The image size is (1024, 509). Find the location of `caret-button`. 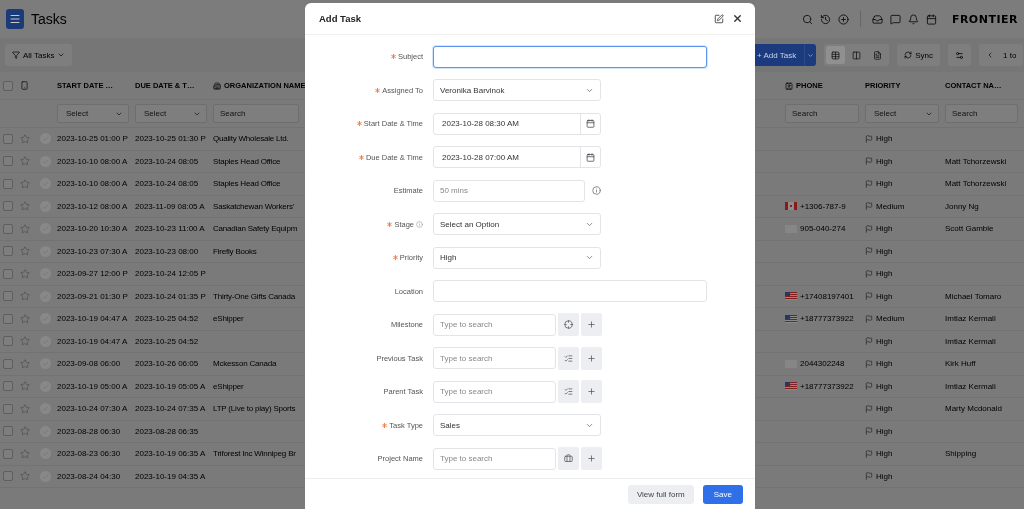

caret-button is located at coordinates (810, 55).